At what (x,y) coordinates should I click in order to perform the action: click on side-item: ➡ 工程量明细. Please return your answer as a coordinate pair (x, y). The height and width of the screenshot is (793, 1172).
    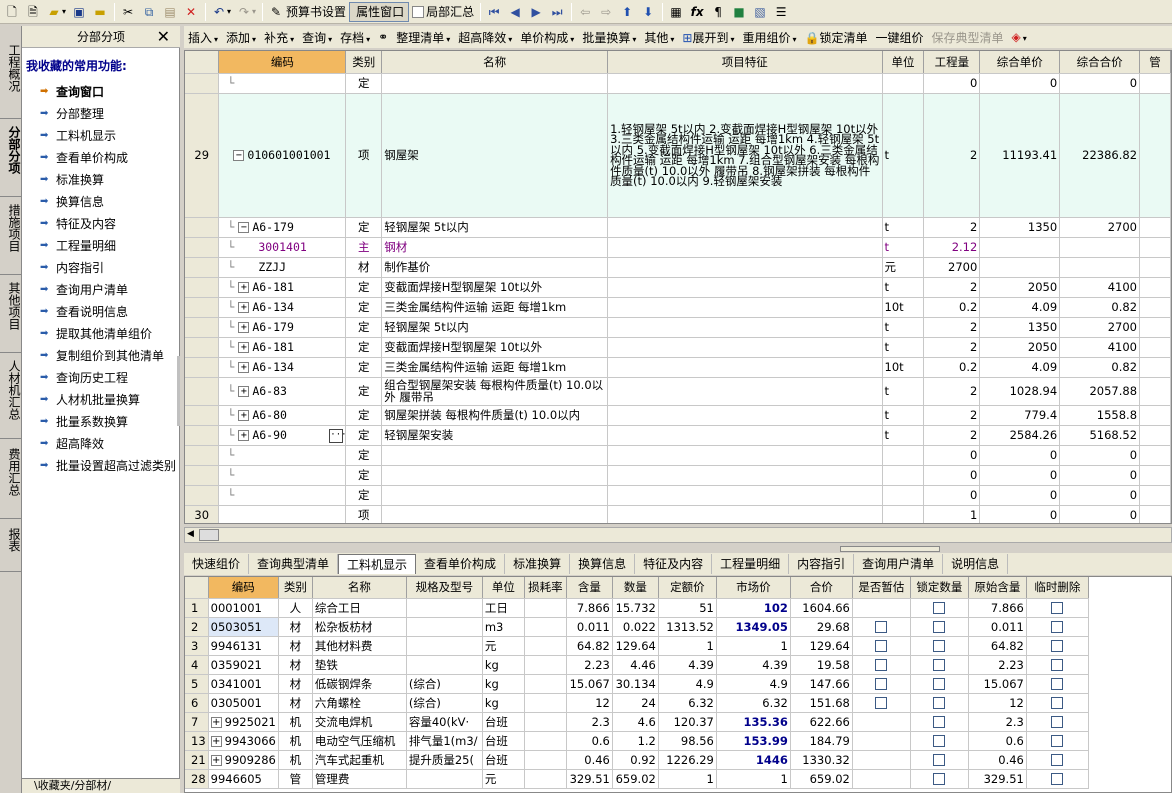
    Looking at the image, I should click on (78, 245).